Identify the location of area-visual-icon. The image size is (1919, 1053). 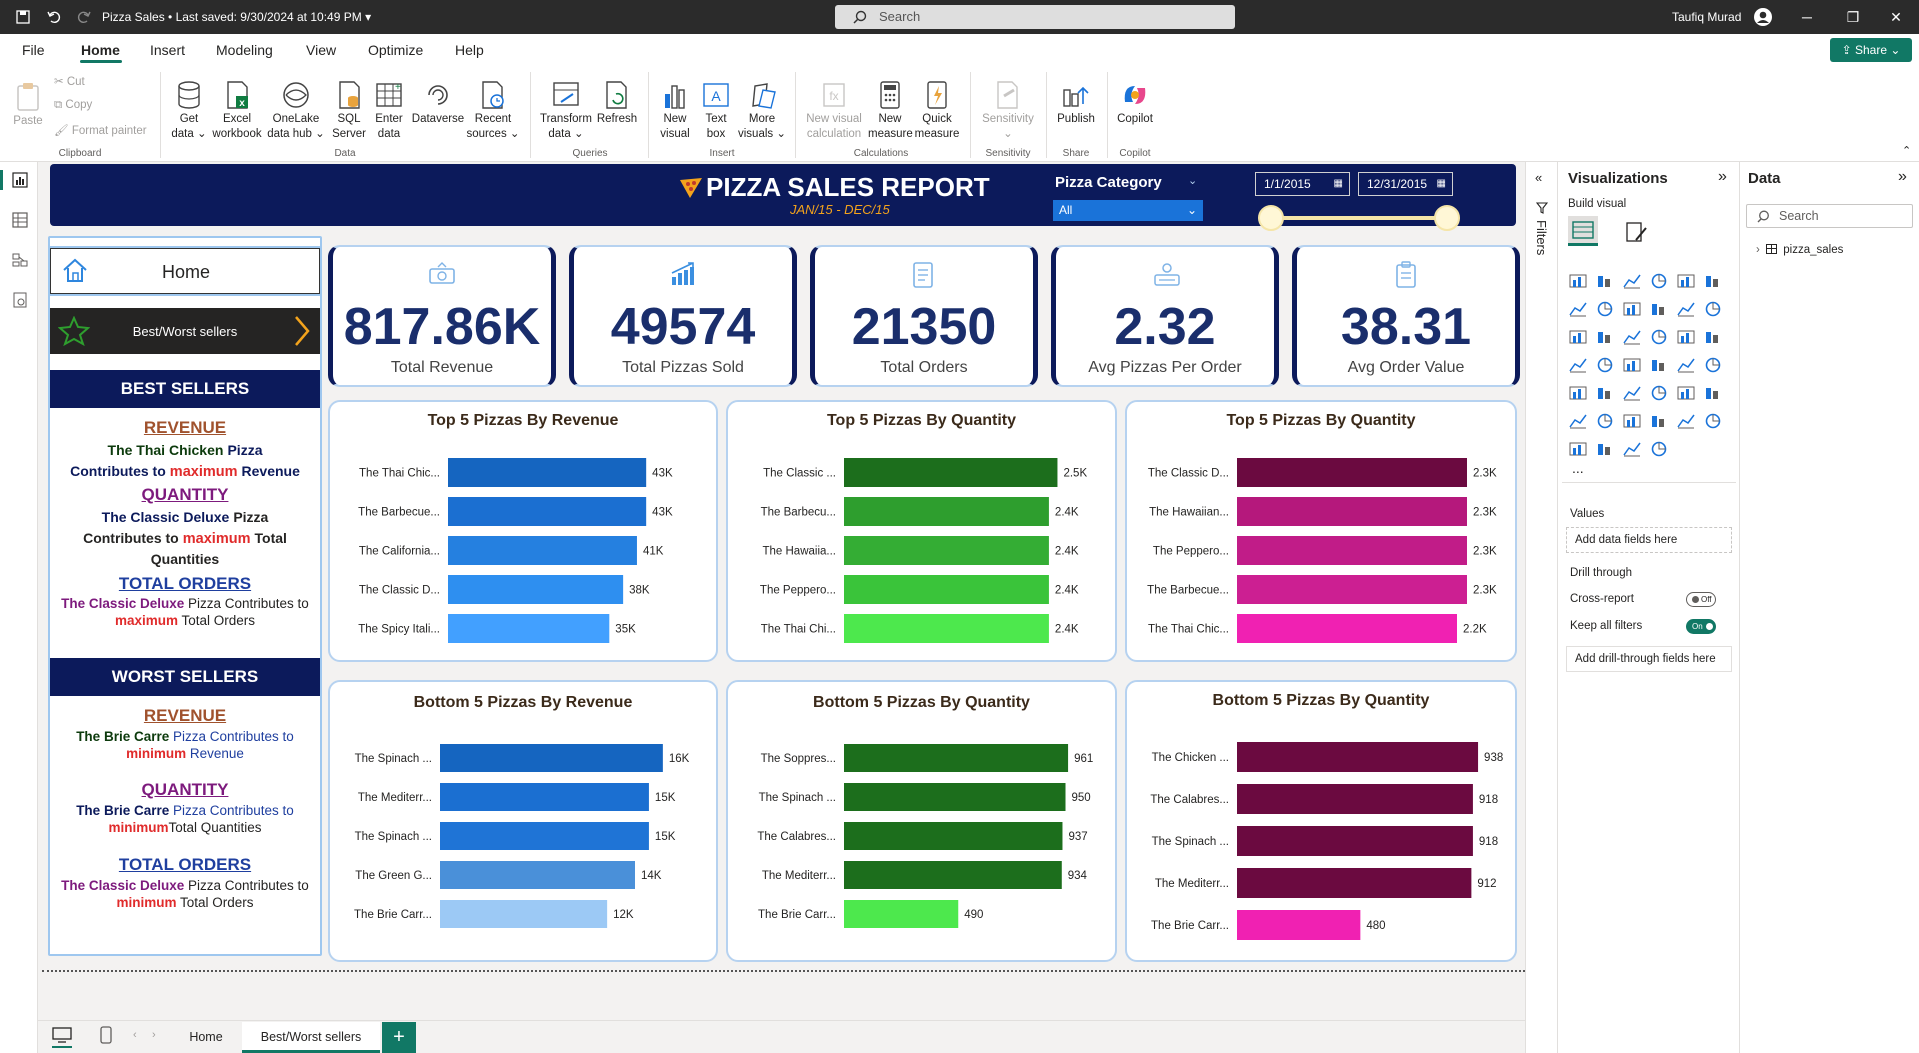
(1605, 309).